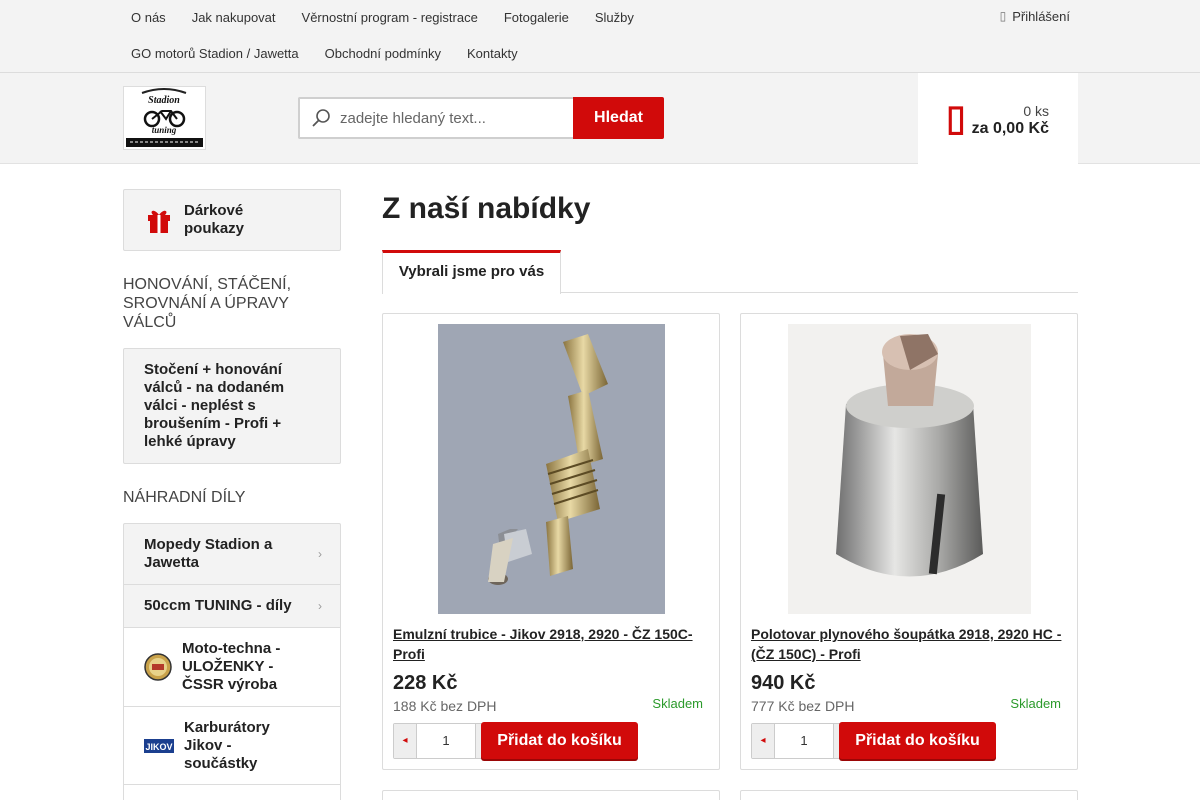  I want to click on sidebar-item-50ccm-tuning: 50ccm TUNING - díly ›, so click(232, 606).